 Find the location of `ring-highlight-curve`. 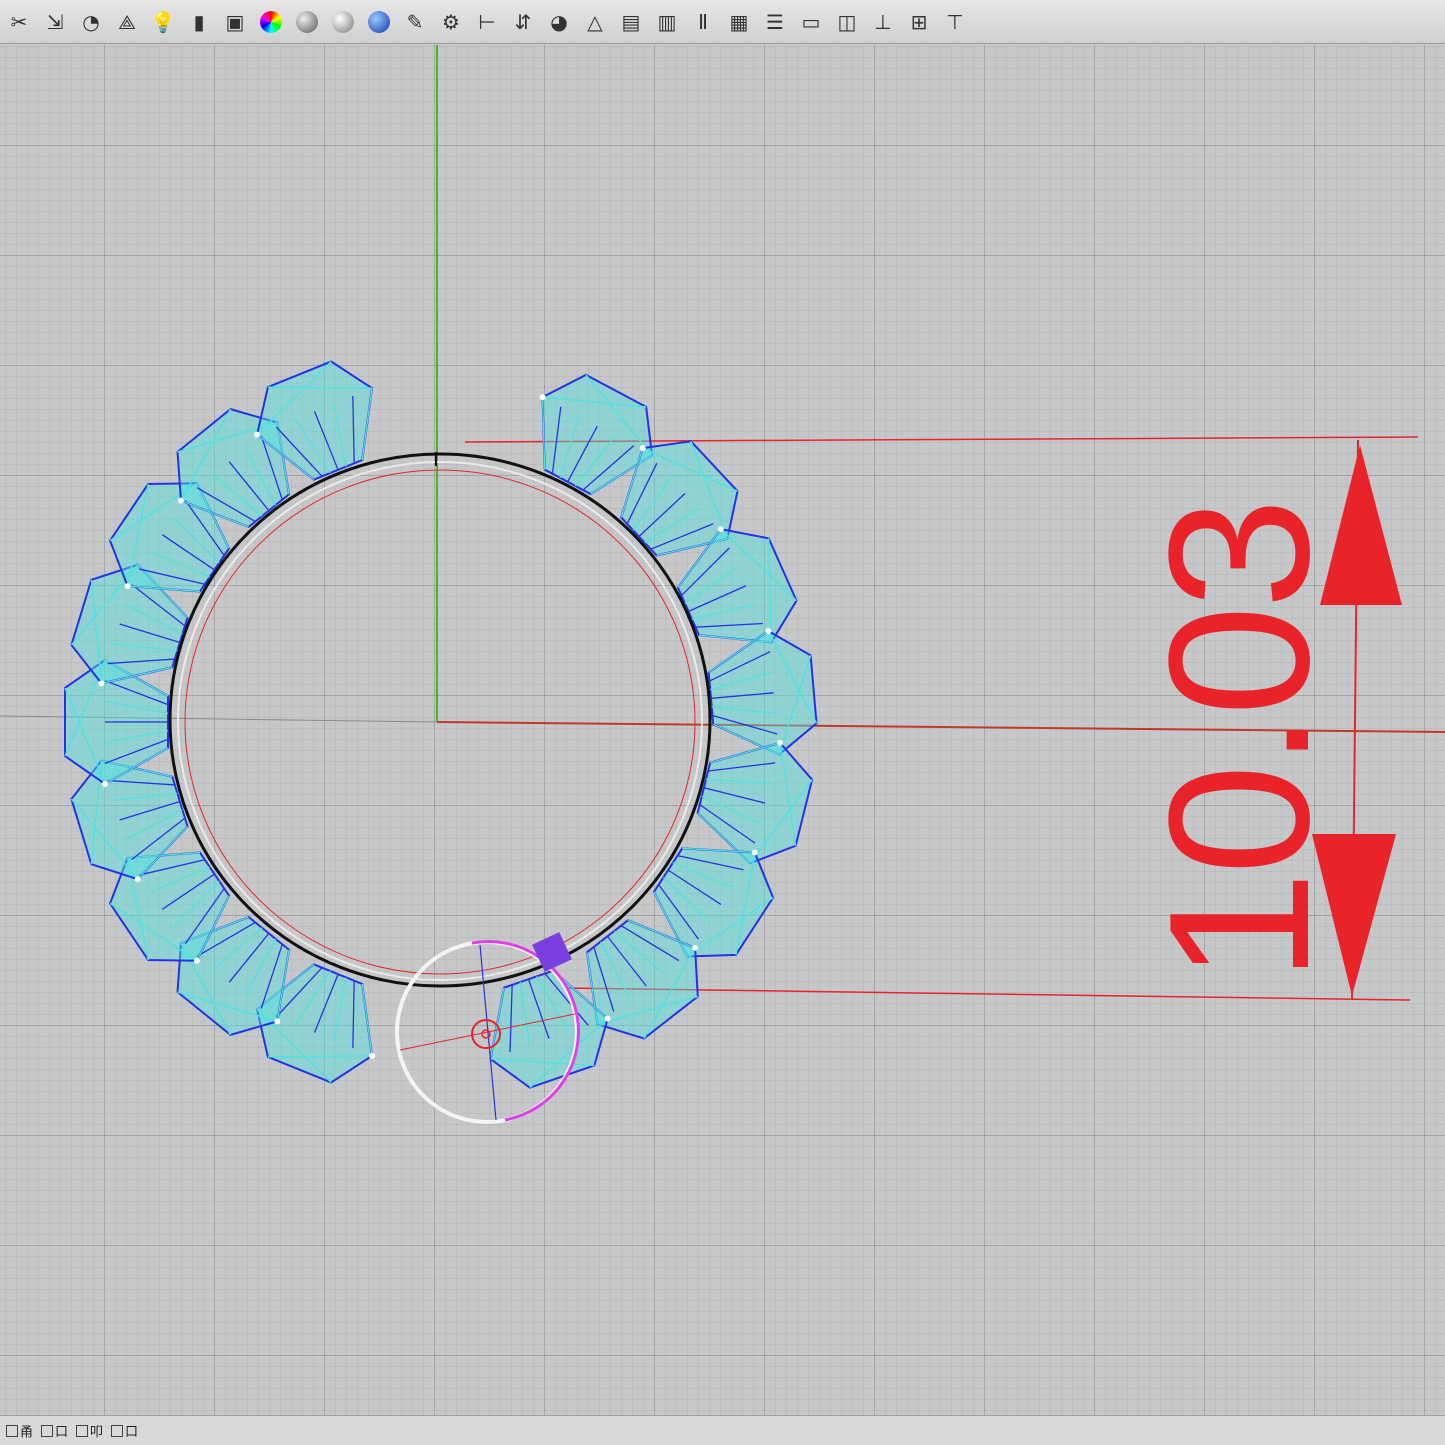

ring-highlight-curve is located at coordinates (440, 721).